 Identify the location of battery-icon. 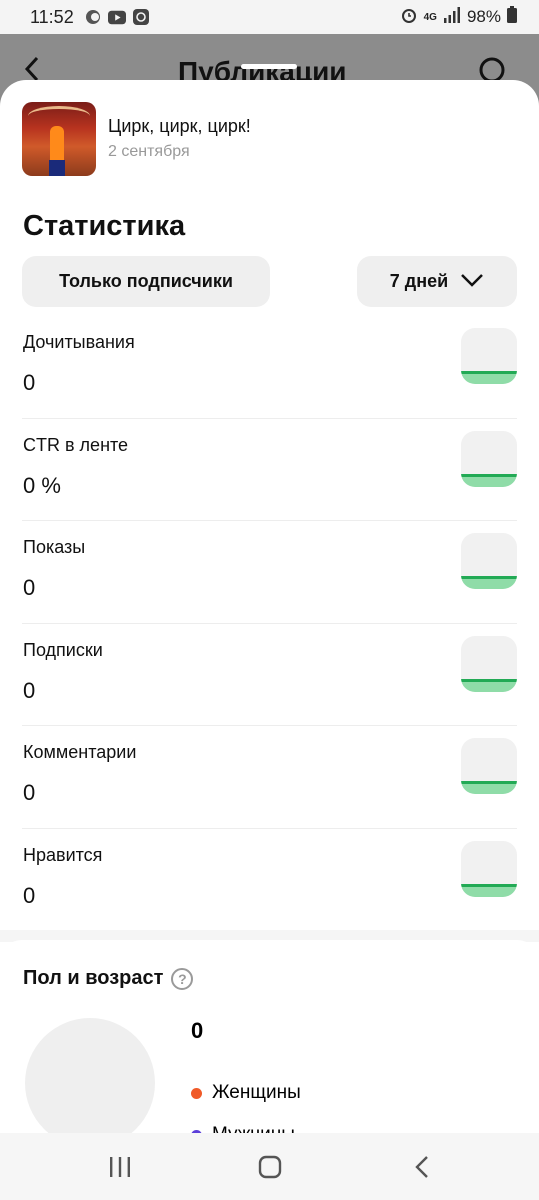
(512, 17).